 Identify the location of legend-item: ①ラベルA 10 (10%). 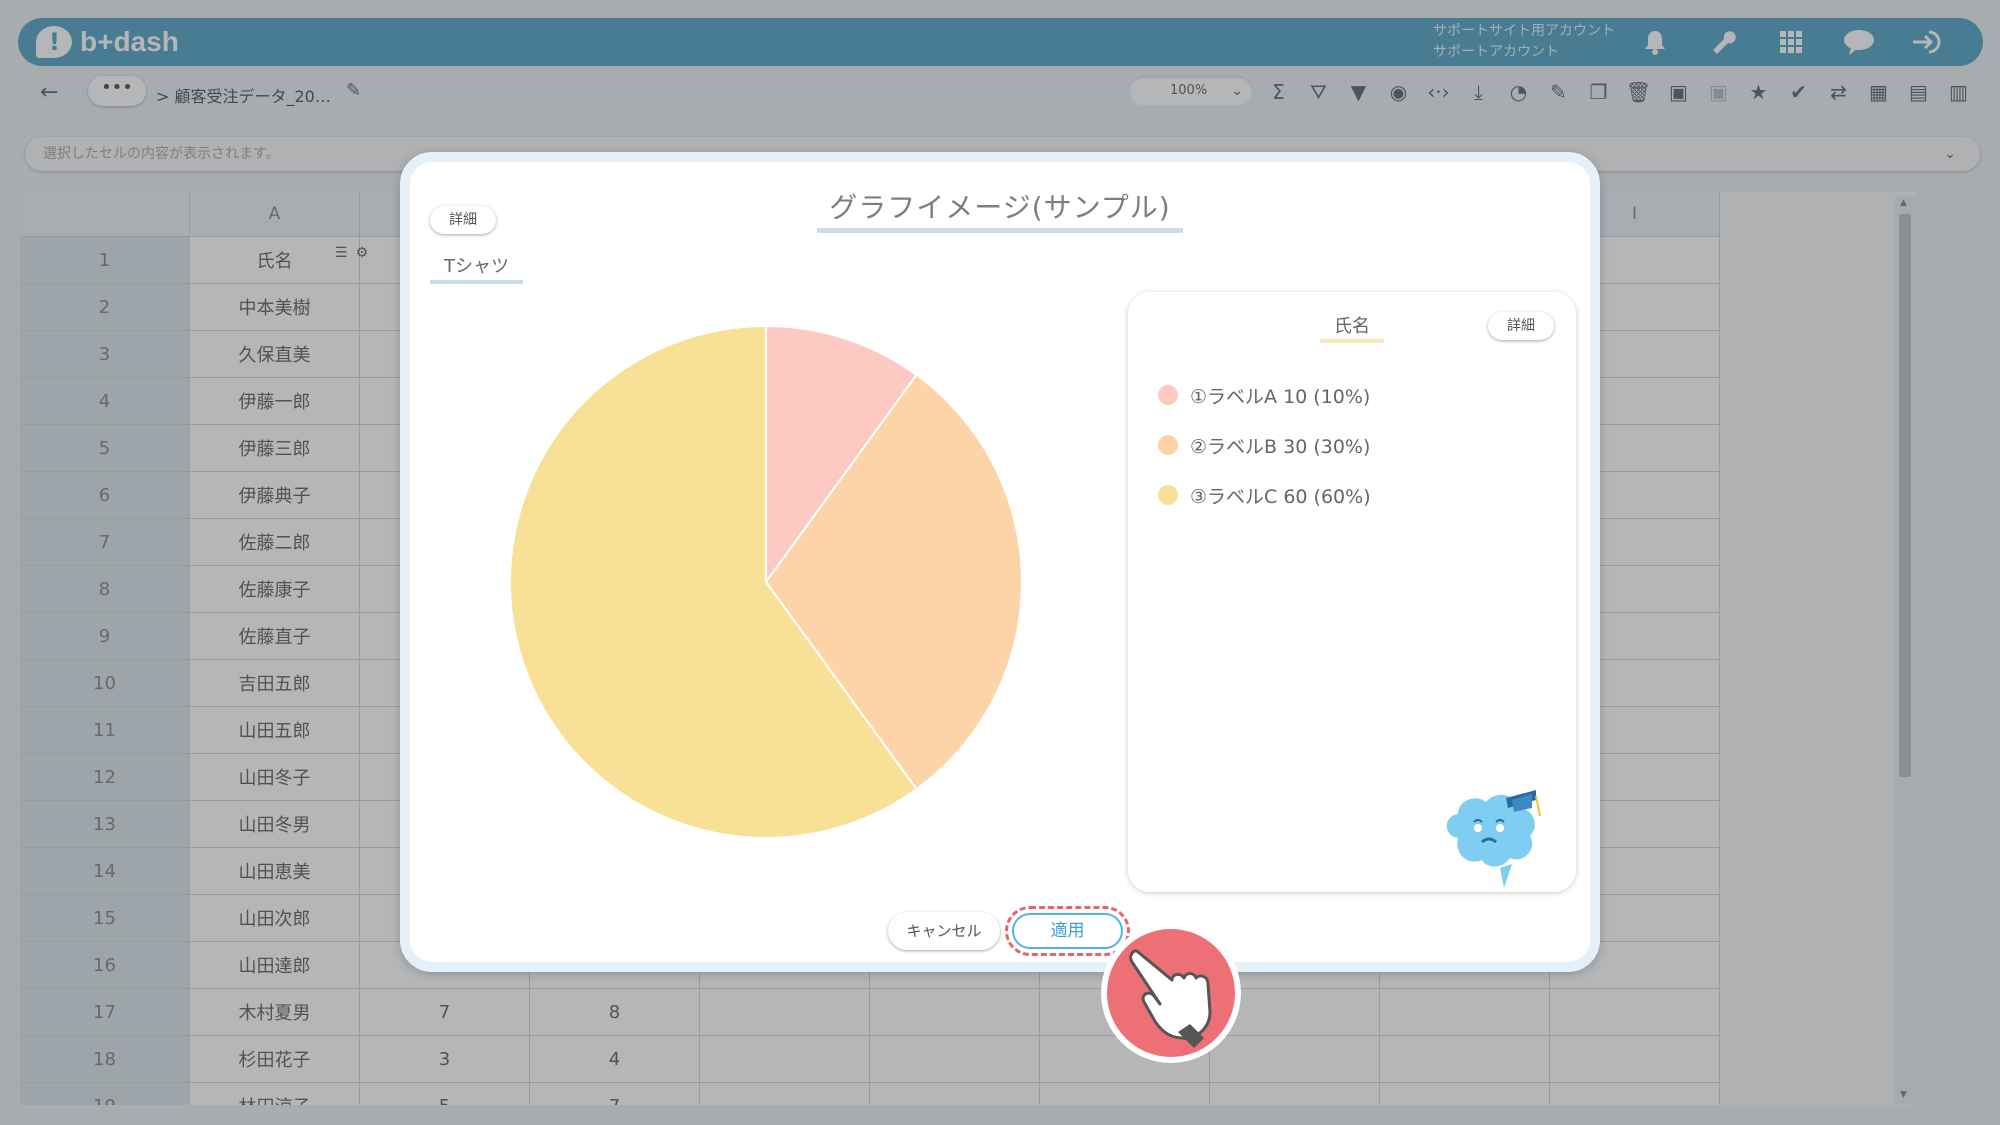
(1264, 395).